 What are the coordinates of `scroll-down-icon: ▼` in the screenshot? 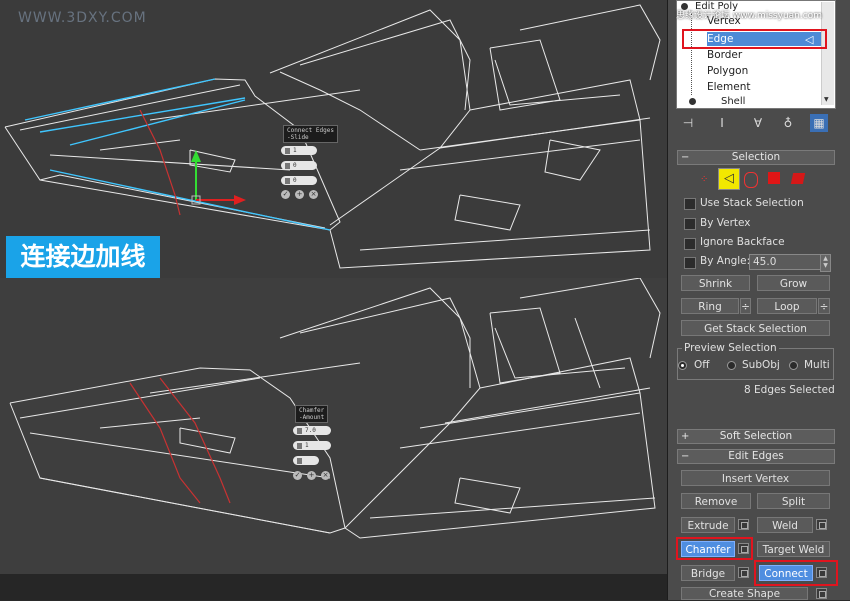 It's located at (826, 99).